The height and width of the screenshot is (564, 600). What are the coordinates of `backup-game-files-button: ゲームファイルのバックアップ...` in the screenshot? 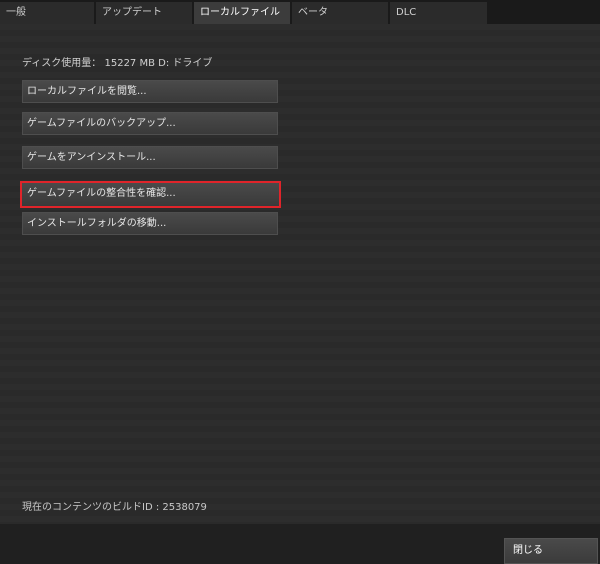 It's located at (150, 123).